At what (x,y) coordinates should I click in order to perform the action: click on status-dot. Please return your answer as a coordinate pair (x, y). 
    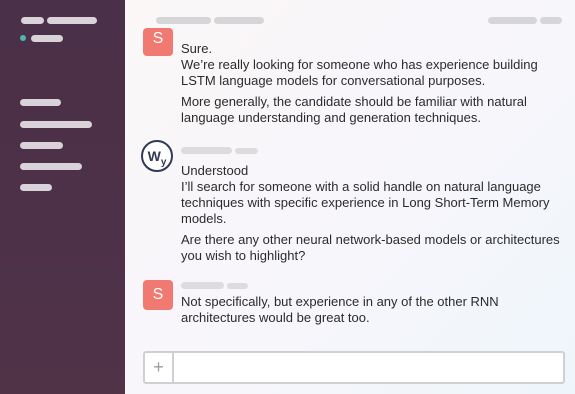
    Looking at the image, I should click on (23, 38).